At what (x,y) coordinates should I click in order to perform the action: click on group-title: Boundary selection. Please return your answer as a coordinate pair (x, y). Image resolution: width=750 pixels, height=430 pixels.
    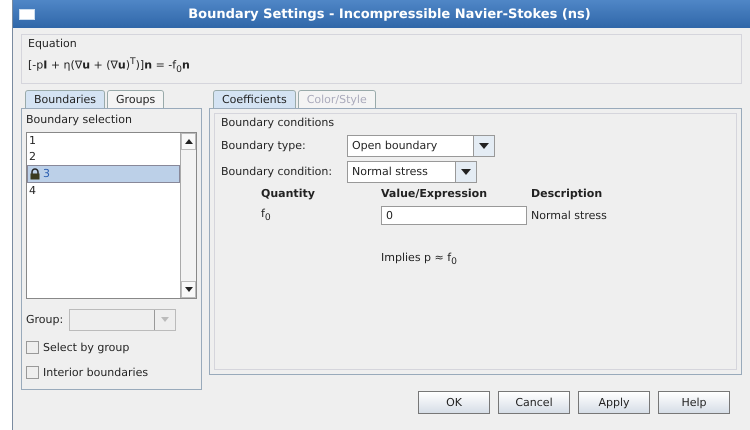
    Looking at the image, I should click on (79, 119).